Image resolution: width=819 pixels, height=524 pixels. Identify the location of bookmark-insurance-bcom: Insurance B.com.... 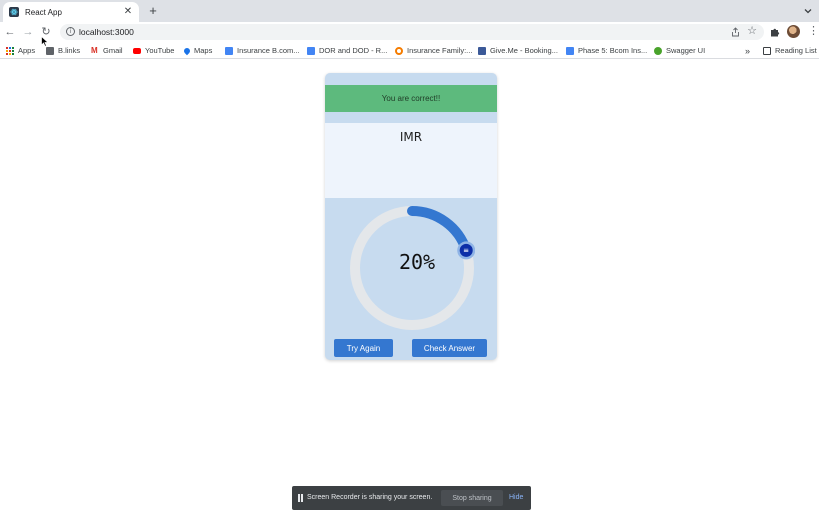
(262, 50).